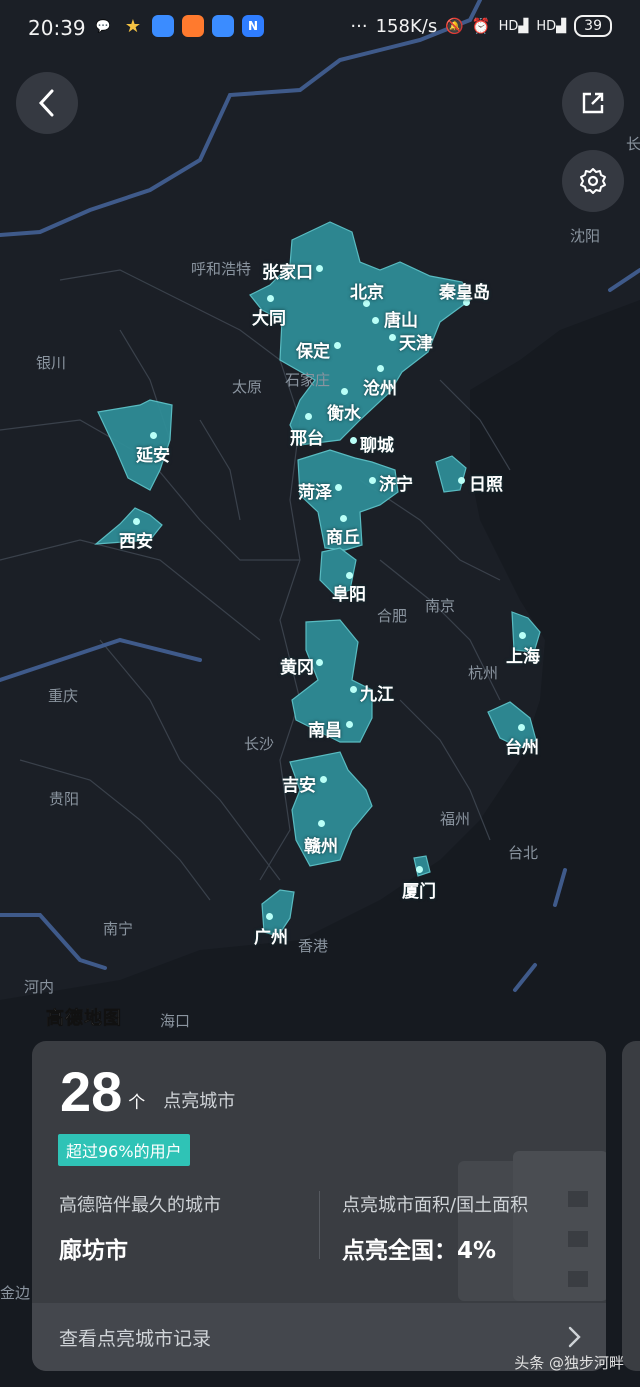 The height and width of the screenshot is (1387, 640). I want to click on back-button, so click(47, 103).